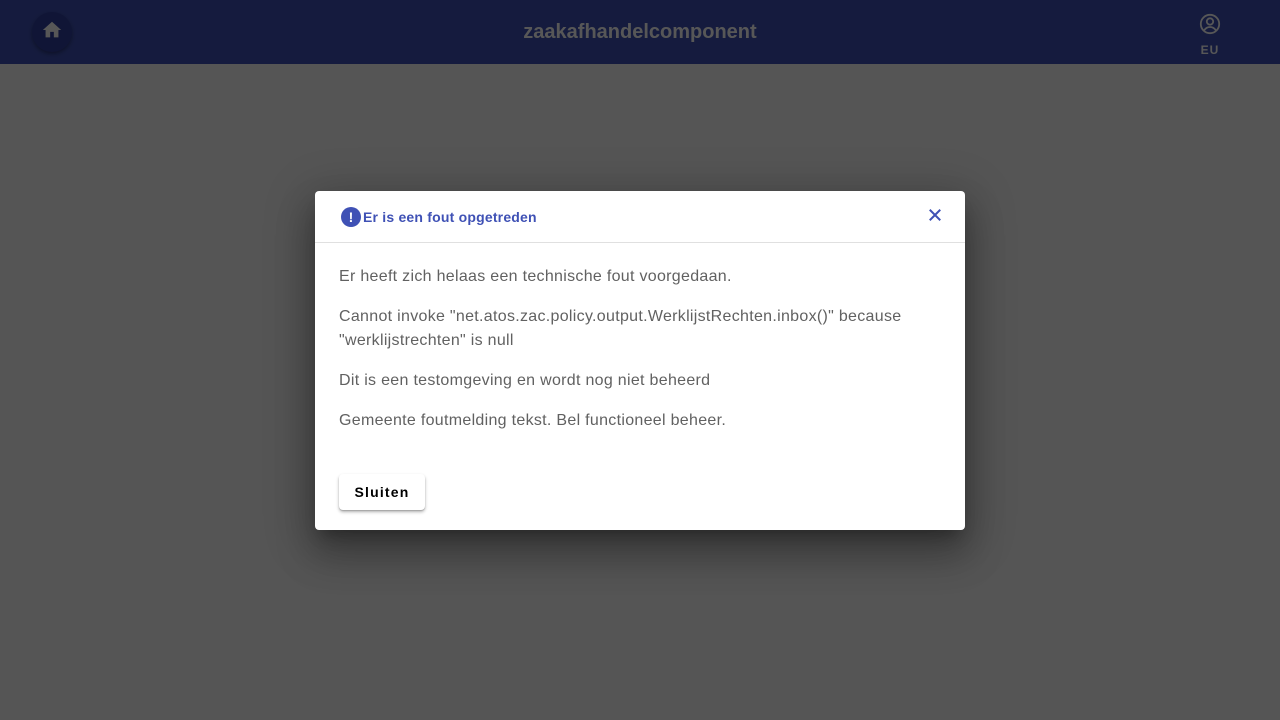 The height and width of the screenshot is (720, 1280). Describe the element at coordinates (351, 217) in the screenshot. I see `error-icon: !` at that location.